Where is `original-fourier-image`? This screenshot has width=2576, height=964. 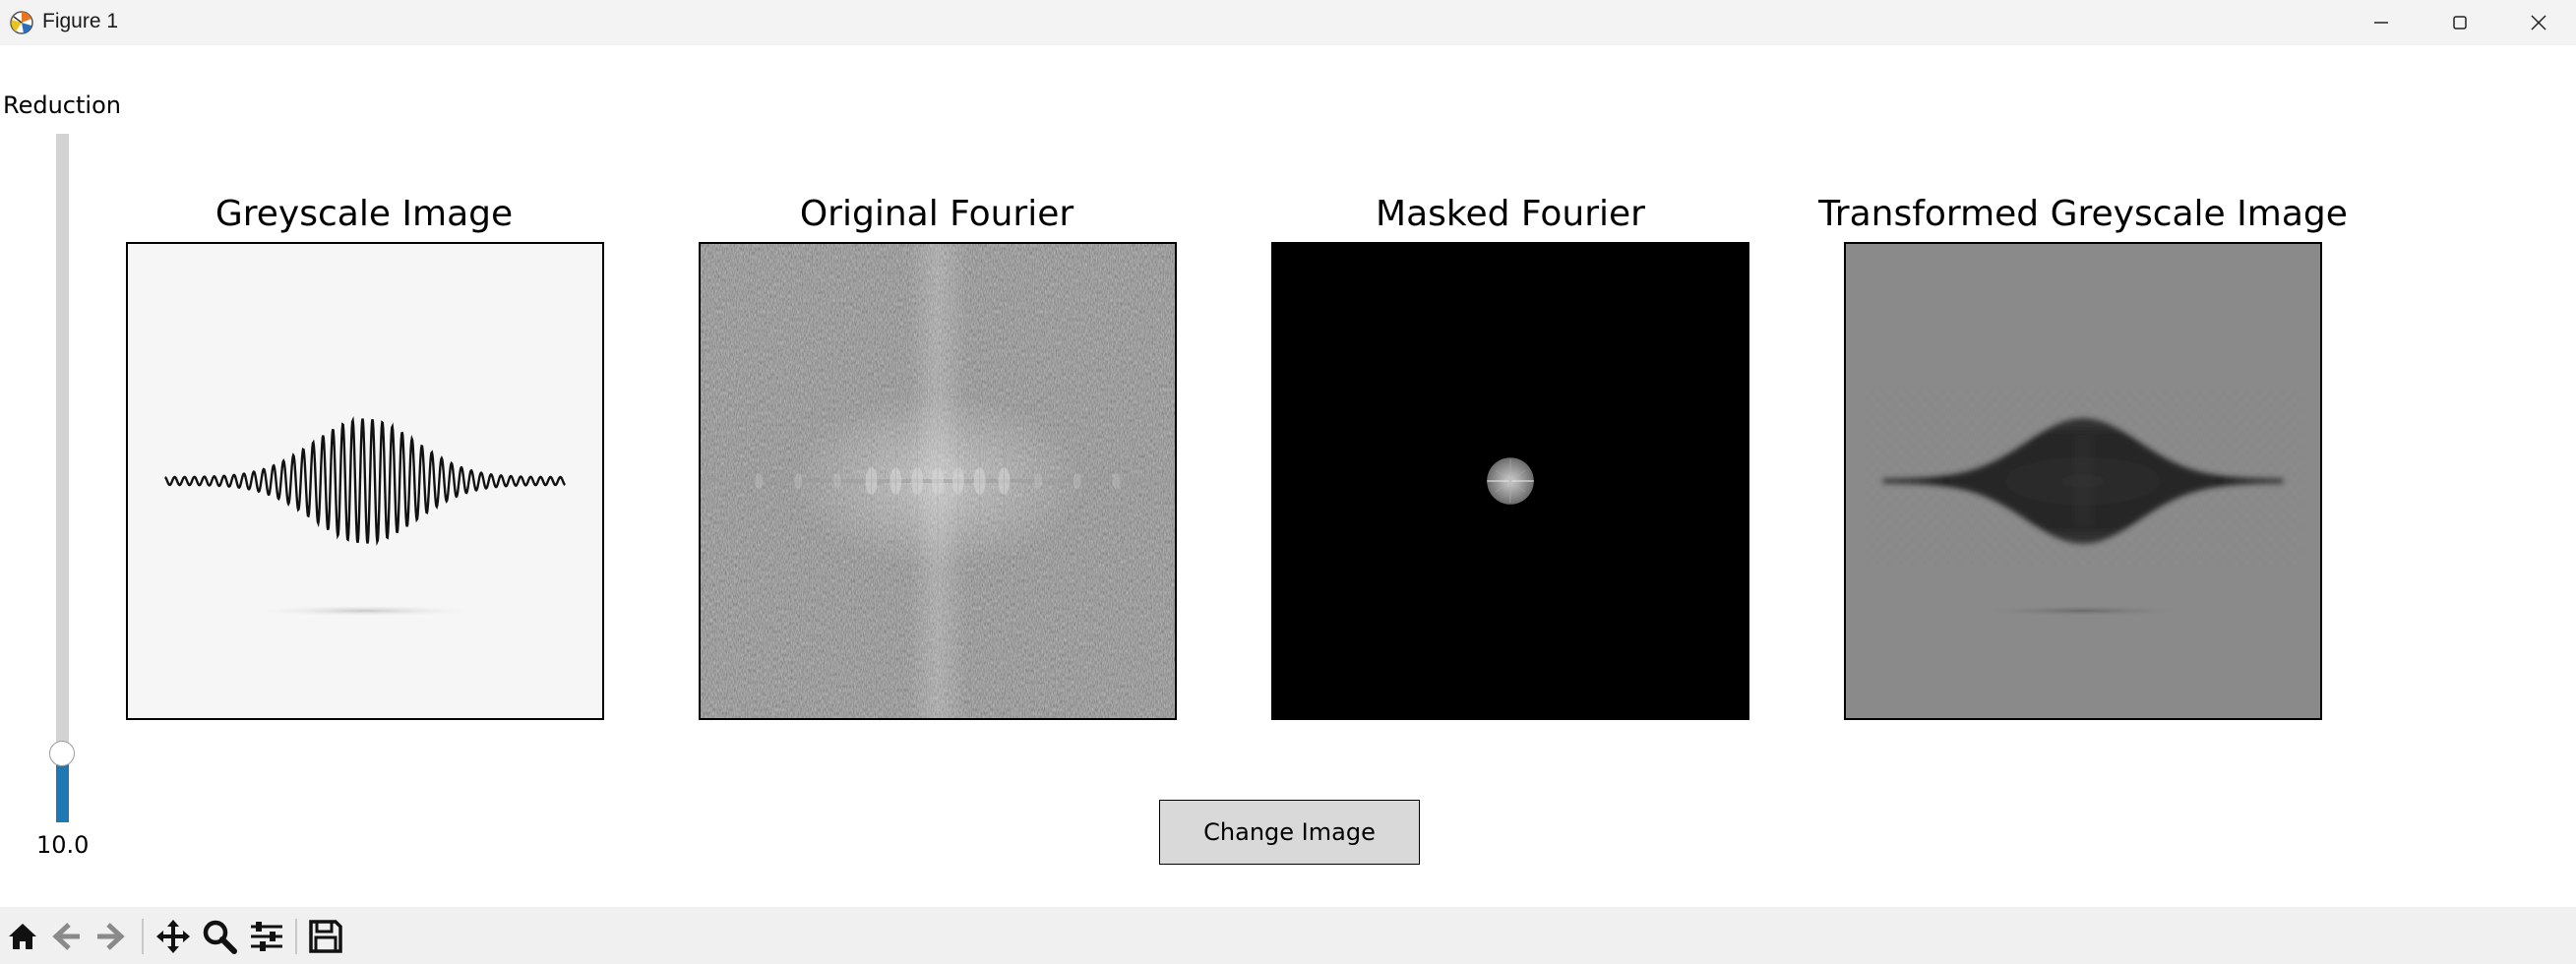
original-fourier-image is located at coordinates (938, 481).